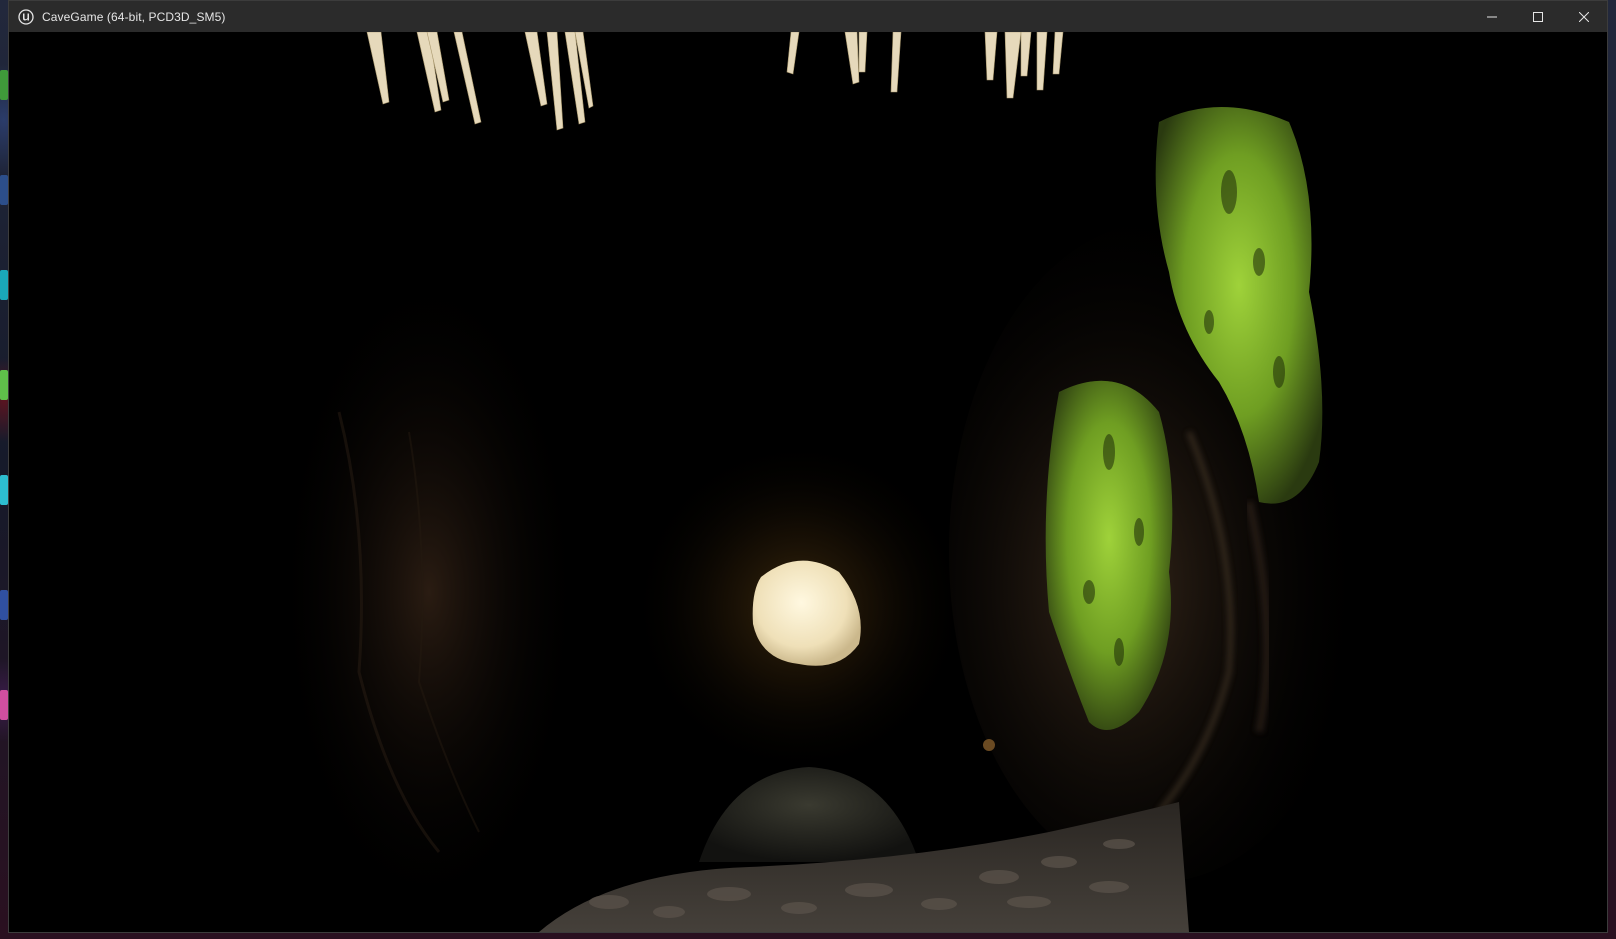 This screenshot has width=1616, height=939. I want to click on small-ember, so click(989, 745).